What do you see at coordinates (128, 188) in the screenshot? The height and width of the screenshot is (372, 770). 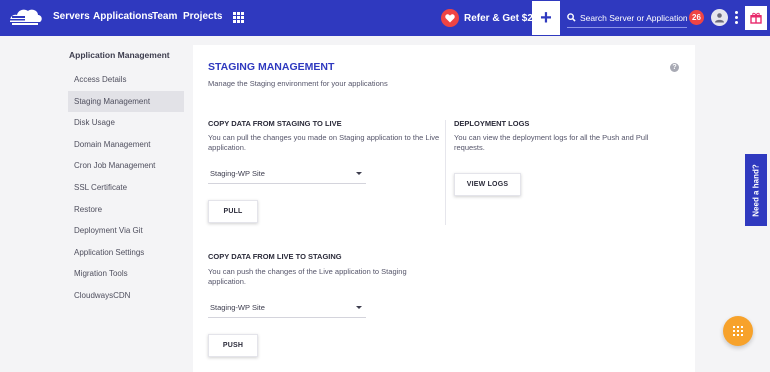 I see `sidebar-item-ssl-certificate: SSL Certificate` at bounding box center [128, 188].